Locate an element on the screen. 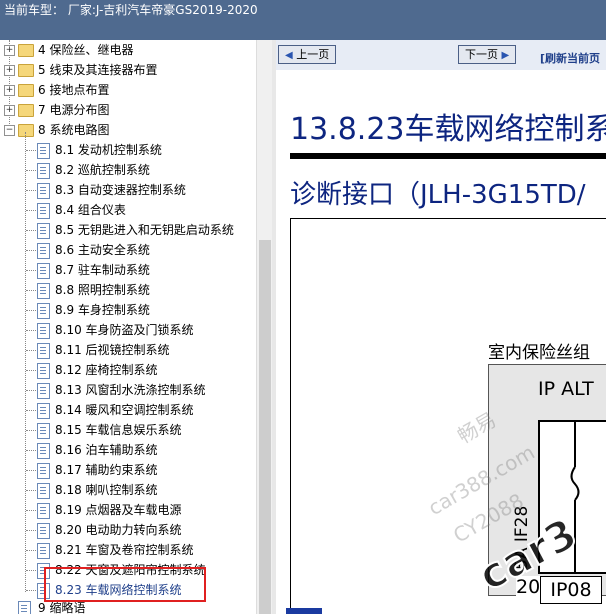 The image size is (606, 614). tree-item-label: 8.14 暖风和空调控制系统 is located at coordinates (124, 410).